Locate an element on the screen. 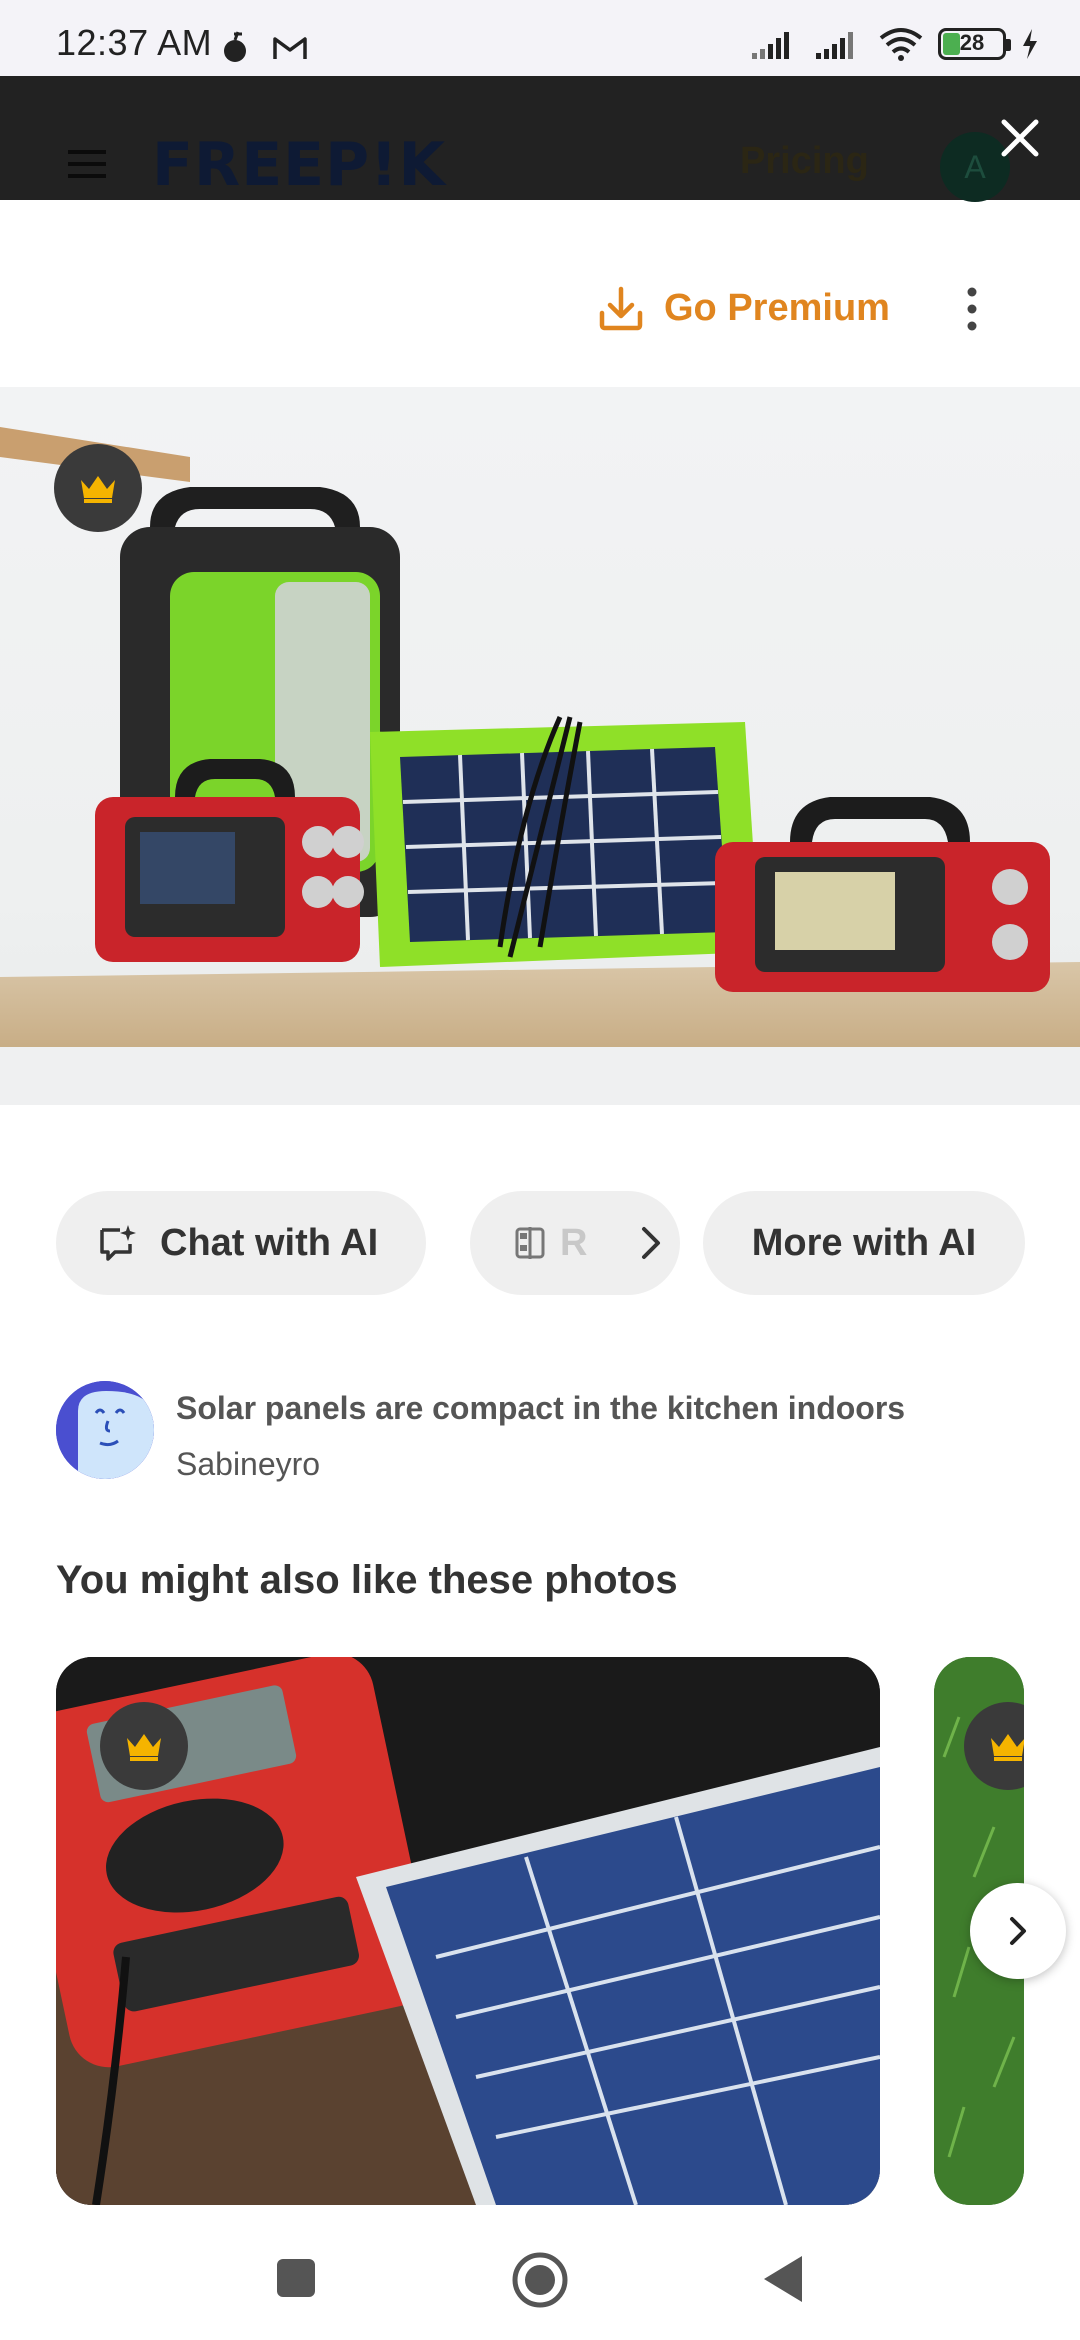  related-heading: You might also like these photos is located at coordinates (367, 1580).